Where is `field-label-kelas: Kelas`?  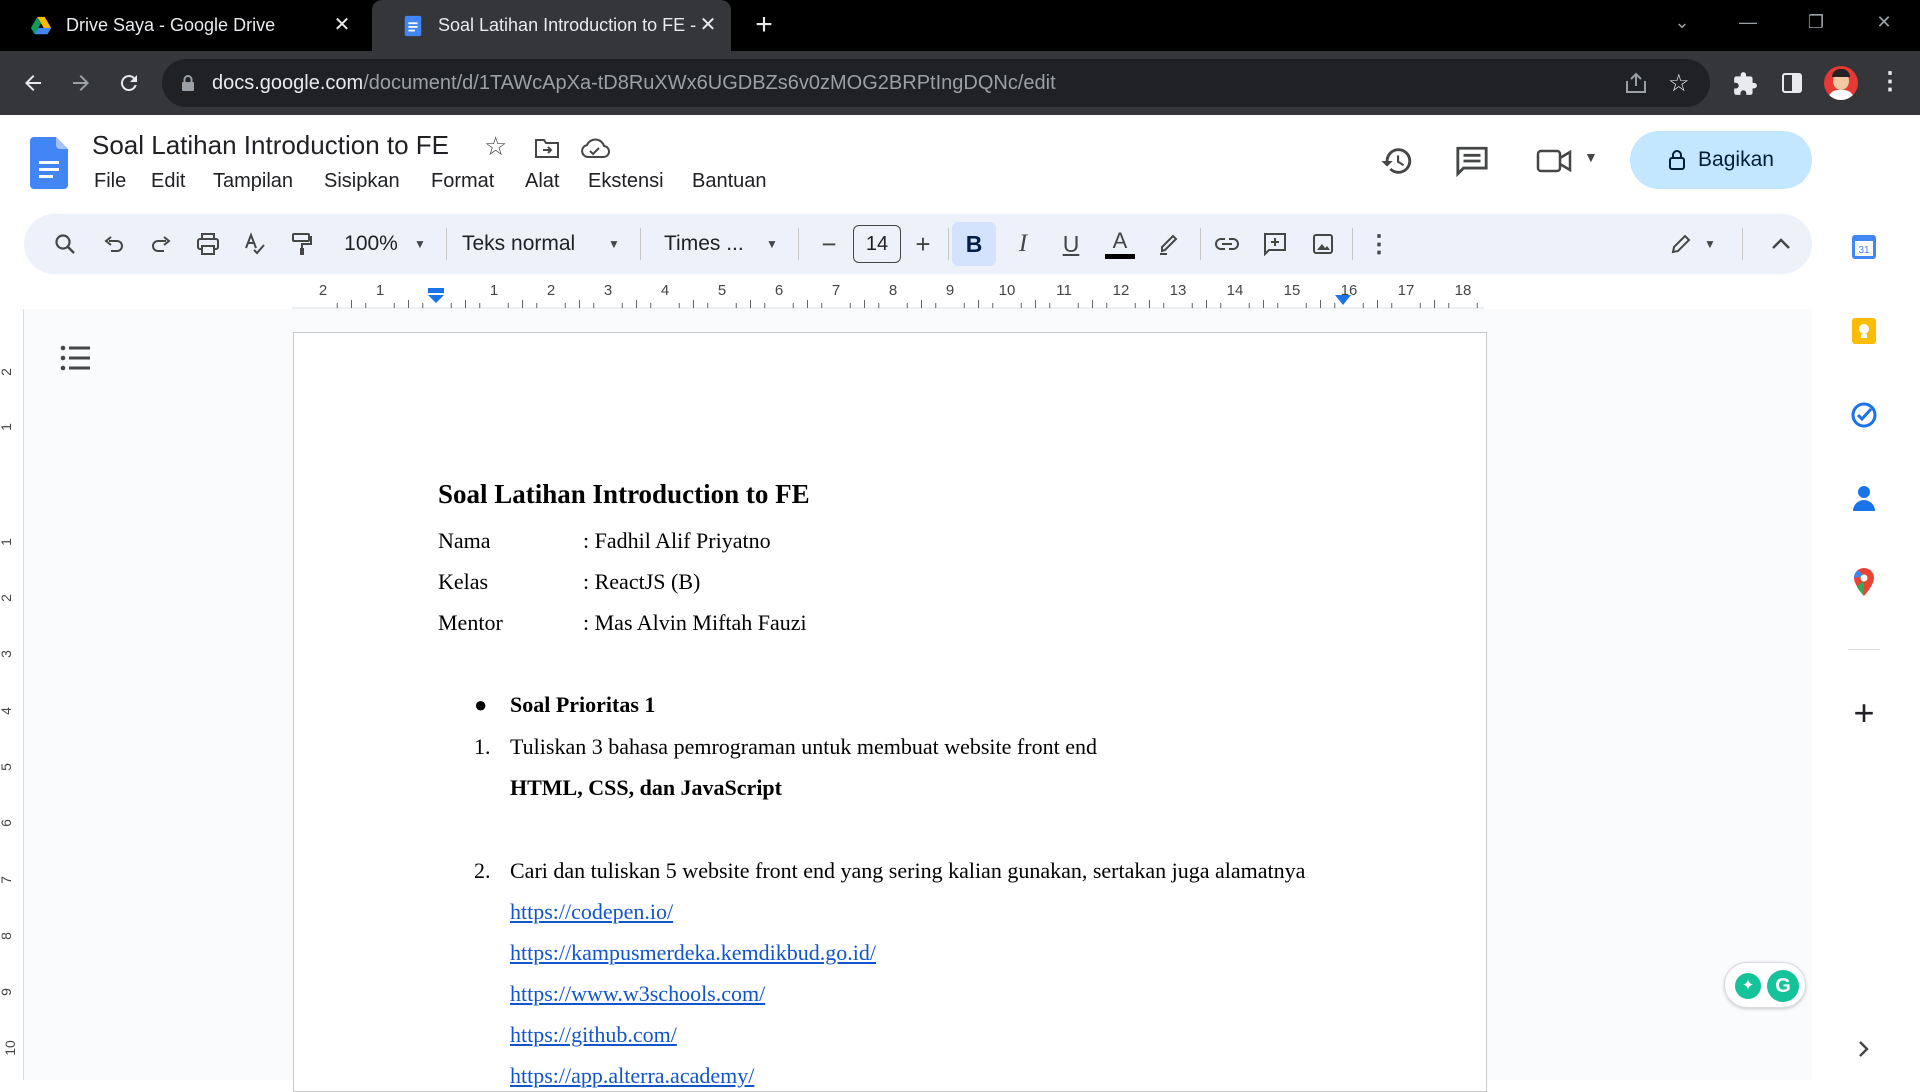
field-label-kelas: Kelas is located at coordinates (463, 581).